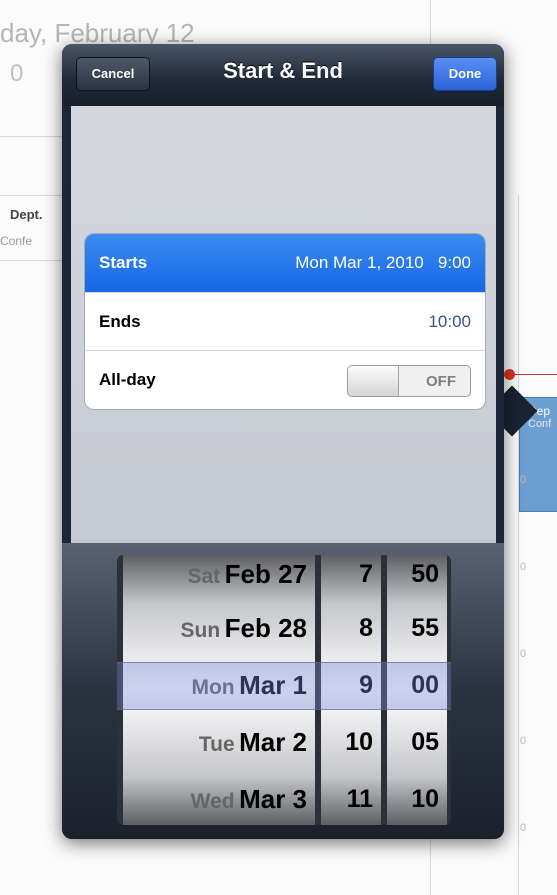 The height and width of the screenshot is (895, 557). What do you see at coordinates (409, 381) in the screenshot?
I see `allday-toggle: OFF` at bounding box center [409, 381].